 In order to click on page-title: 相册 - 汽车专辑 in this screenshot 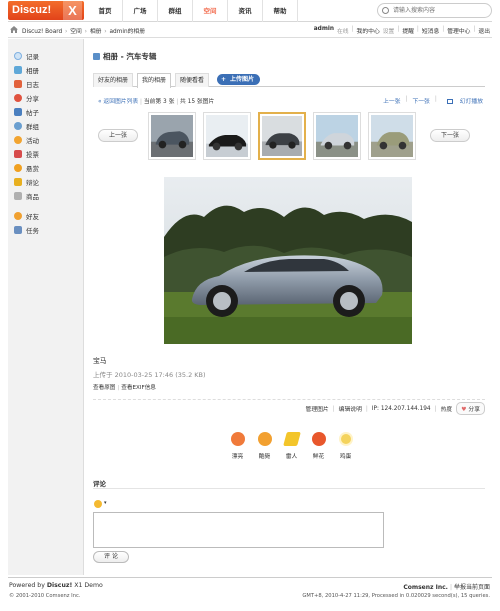, I will do `click(124, 56)`.